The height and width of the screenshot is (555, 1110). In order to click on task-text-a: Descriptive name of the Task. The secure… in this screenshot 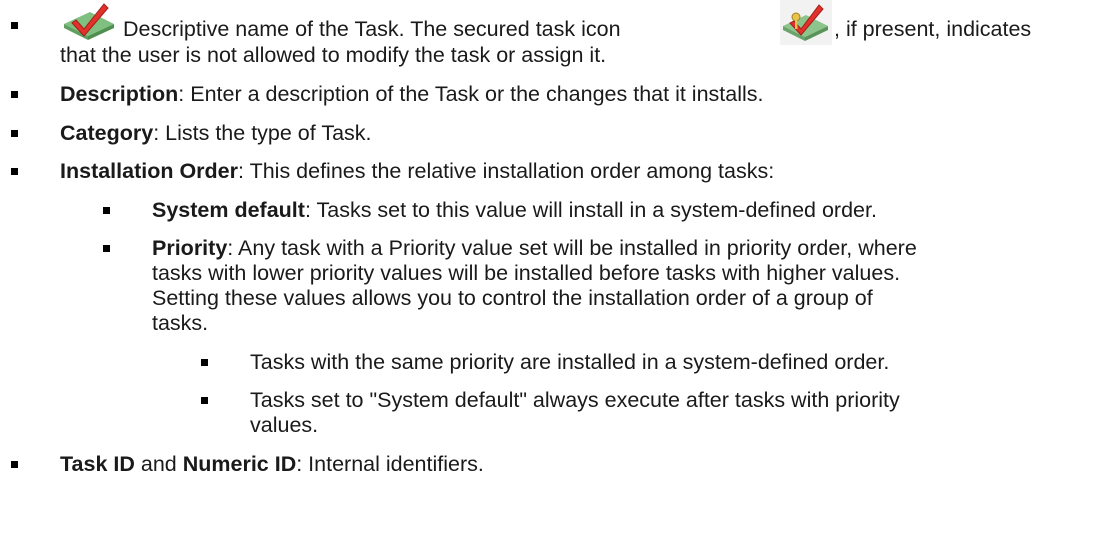, I will do `click(372, 29)`.